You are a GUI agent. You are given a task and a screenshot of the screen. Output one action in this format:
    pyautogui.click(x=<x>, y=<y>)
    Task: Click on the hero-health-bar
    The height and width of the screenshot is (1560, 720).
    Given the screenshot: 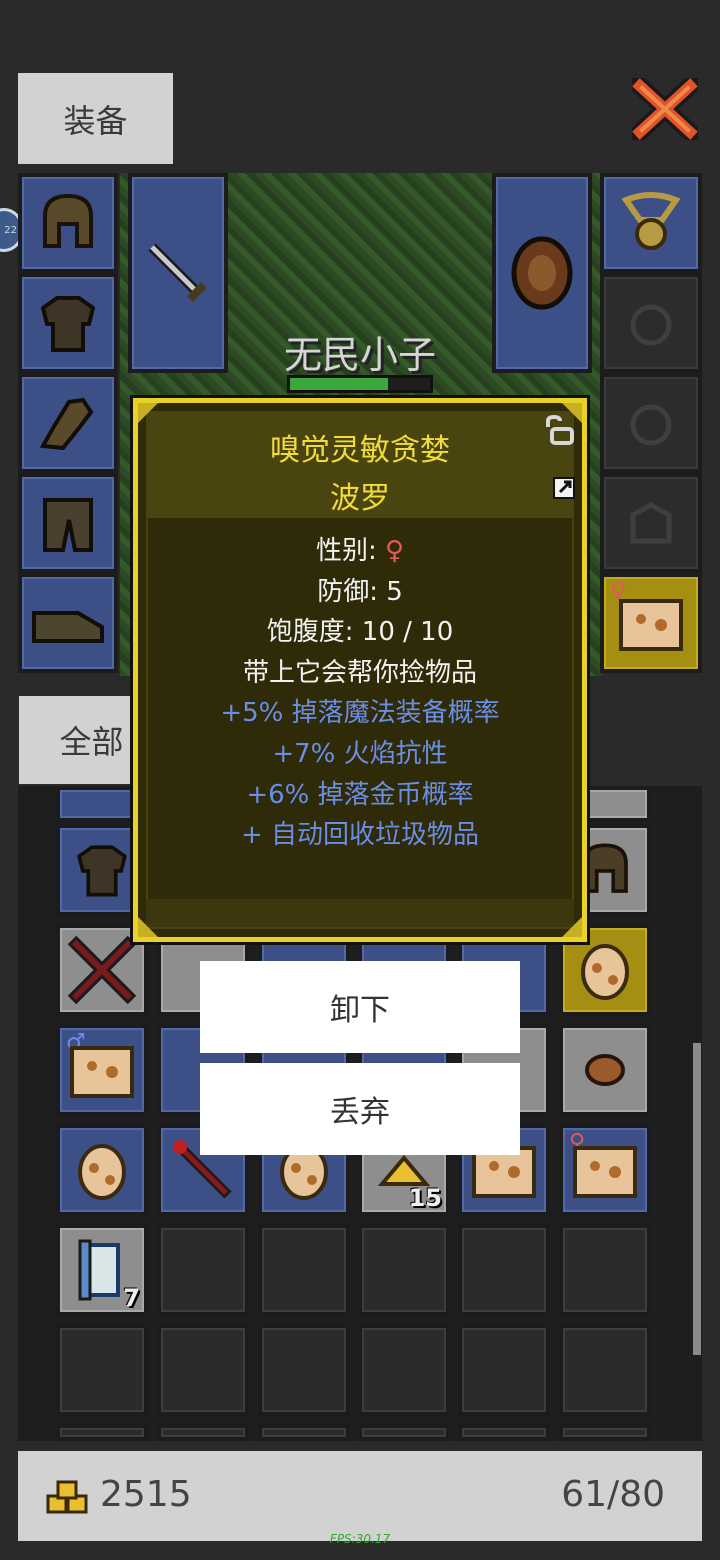 What is the action you would take?
    pyautogui.click(x=360, y=384)
    